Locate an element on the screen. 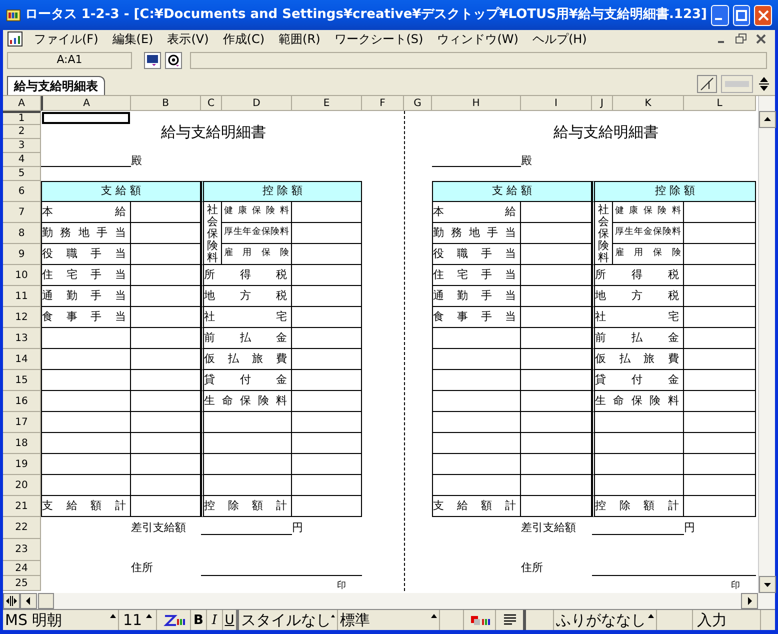  font-size-selector: 11 is located at coordinates (138, 620).